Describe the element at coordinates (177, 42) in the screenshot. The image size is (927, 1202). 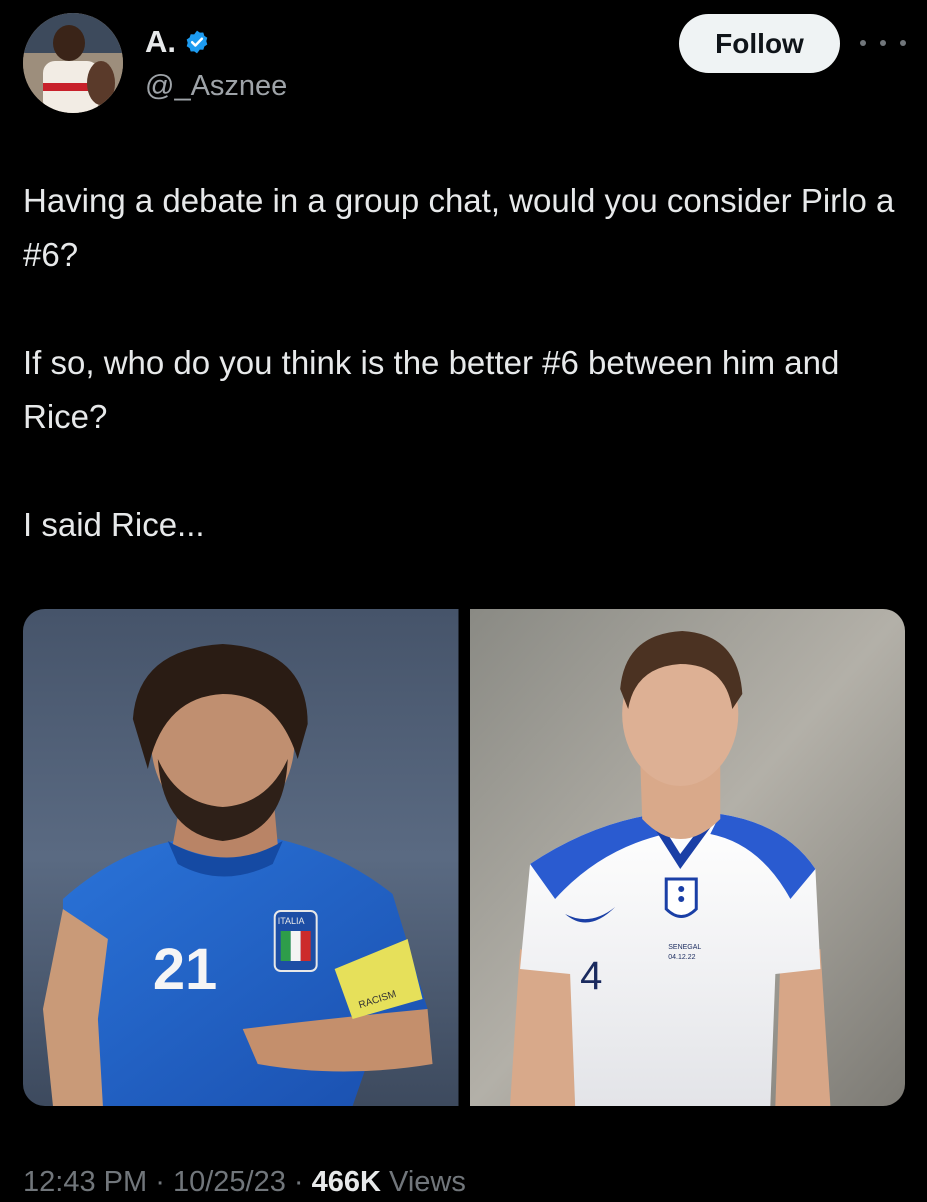
I see `author-name-row: A.` at that location.